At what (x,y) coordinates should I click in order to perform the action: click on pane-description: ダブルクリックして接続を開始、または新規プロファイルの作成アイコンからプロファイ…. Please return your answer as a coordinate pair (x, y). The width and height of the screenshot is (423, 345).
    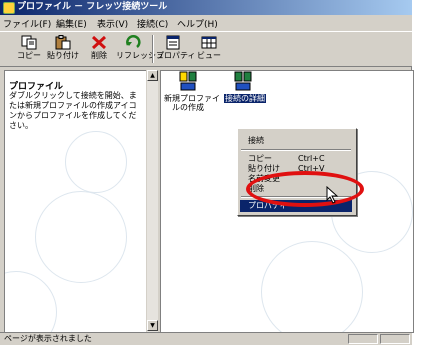
    Looking at the image, I should click on (73, 110).